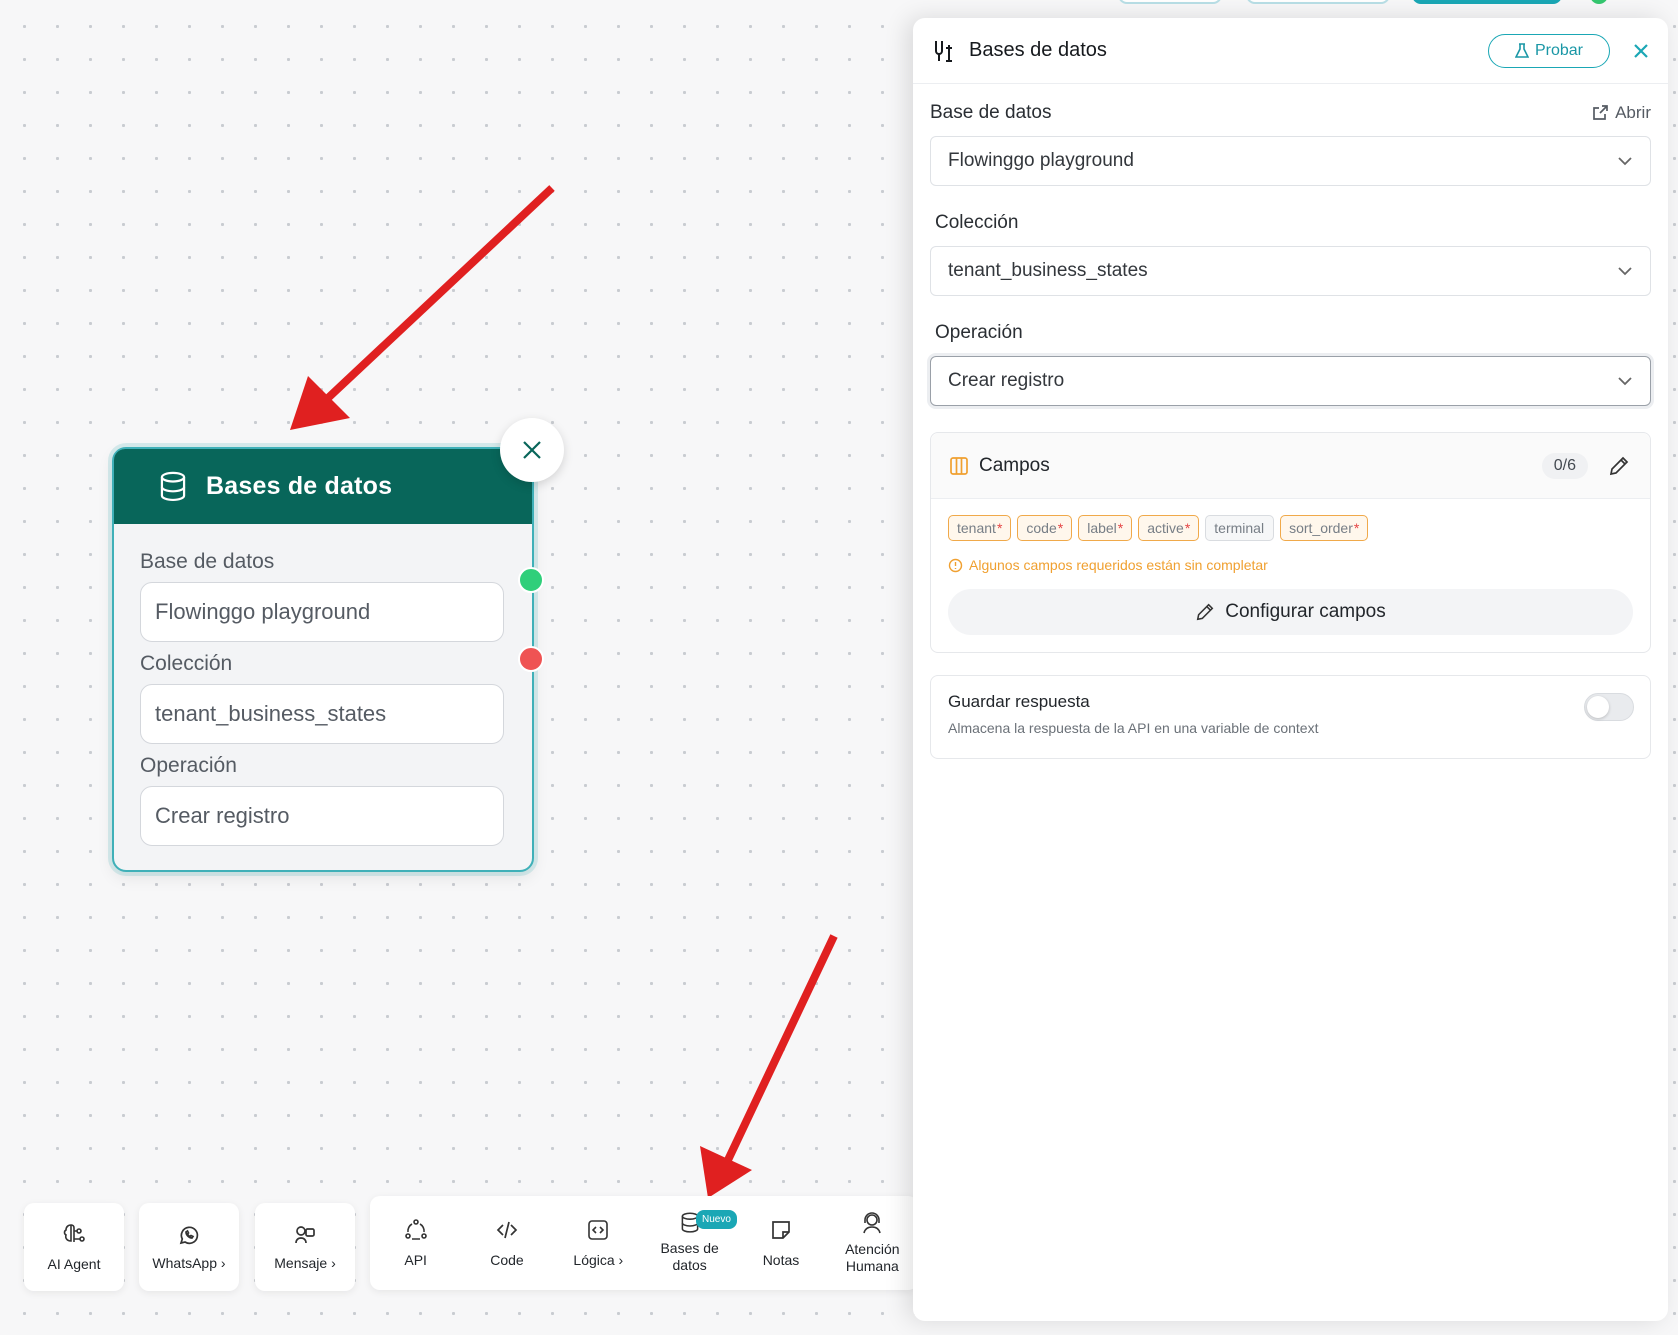  What do you see at coordinates (1599, 2) in the screenshot?
I see `status-dot` at bounding box center [1599, 2].